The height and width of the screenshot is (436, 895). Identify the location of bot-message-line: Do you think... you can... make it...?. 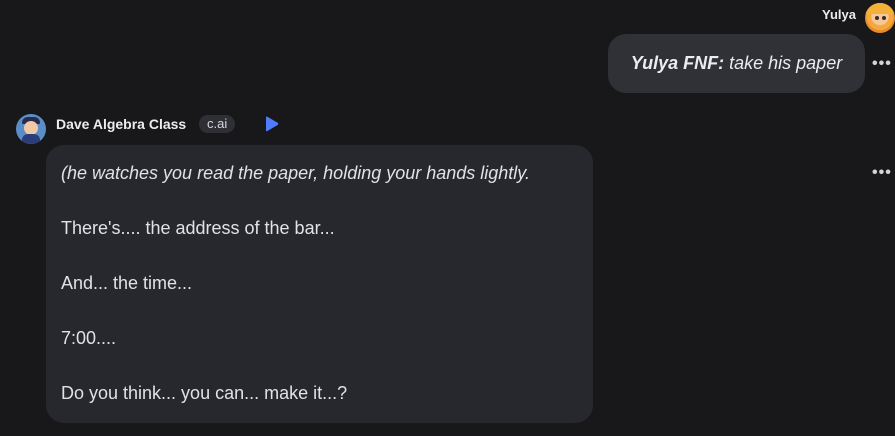
(204, 393).